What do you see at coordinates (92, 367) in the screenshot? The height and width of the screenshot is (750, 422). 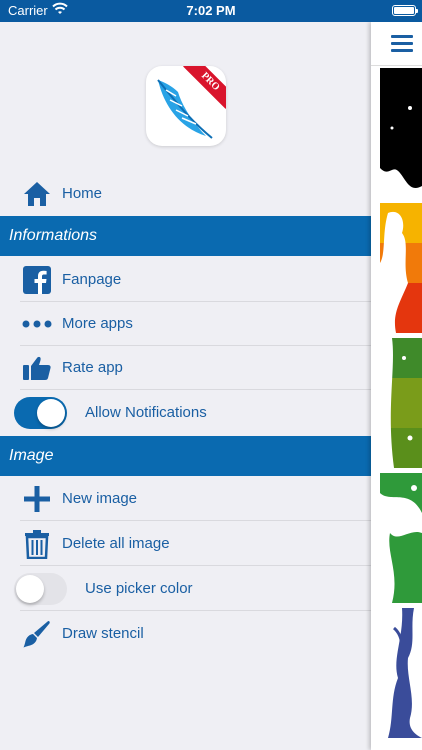 I see `menu-item-label: Rate app` at bounding box center [92, 367].